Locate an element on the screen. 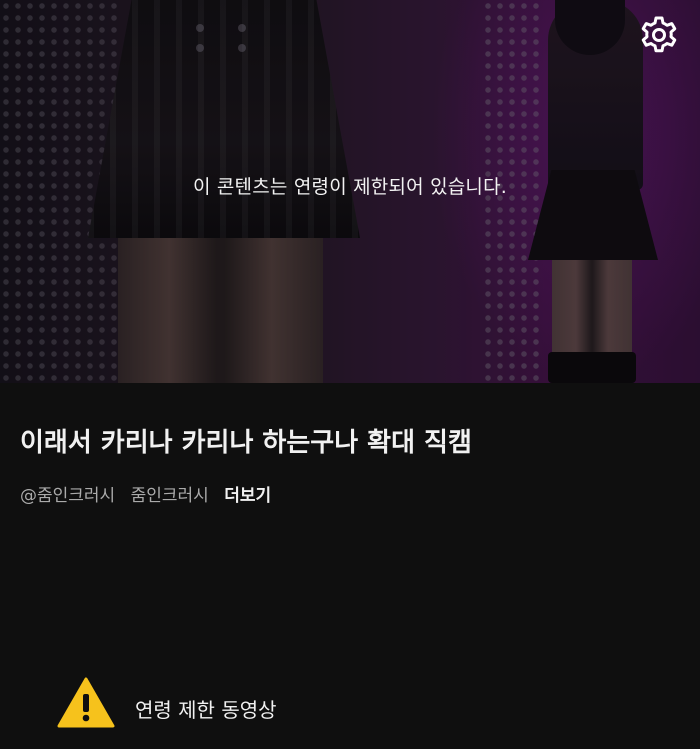 Image resolution: width=700 pixels, height=749 pixels. video-title: 이래서 카리나 카리나 하는구나 확대 직캠 is located at coordinates (246, 443).